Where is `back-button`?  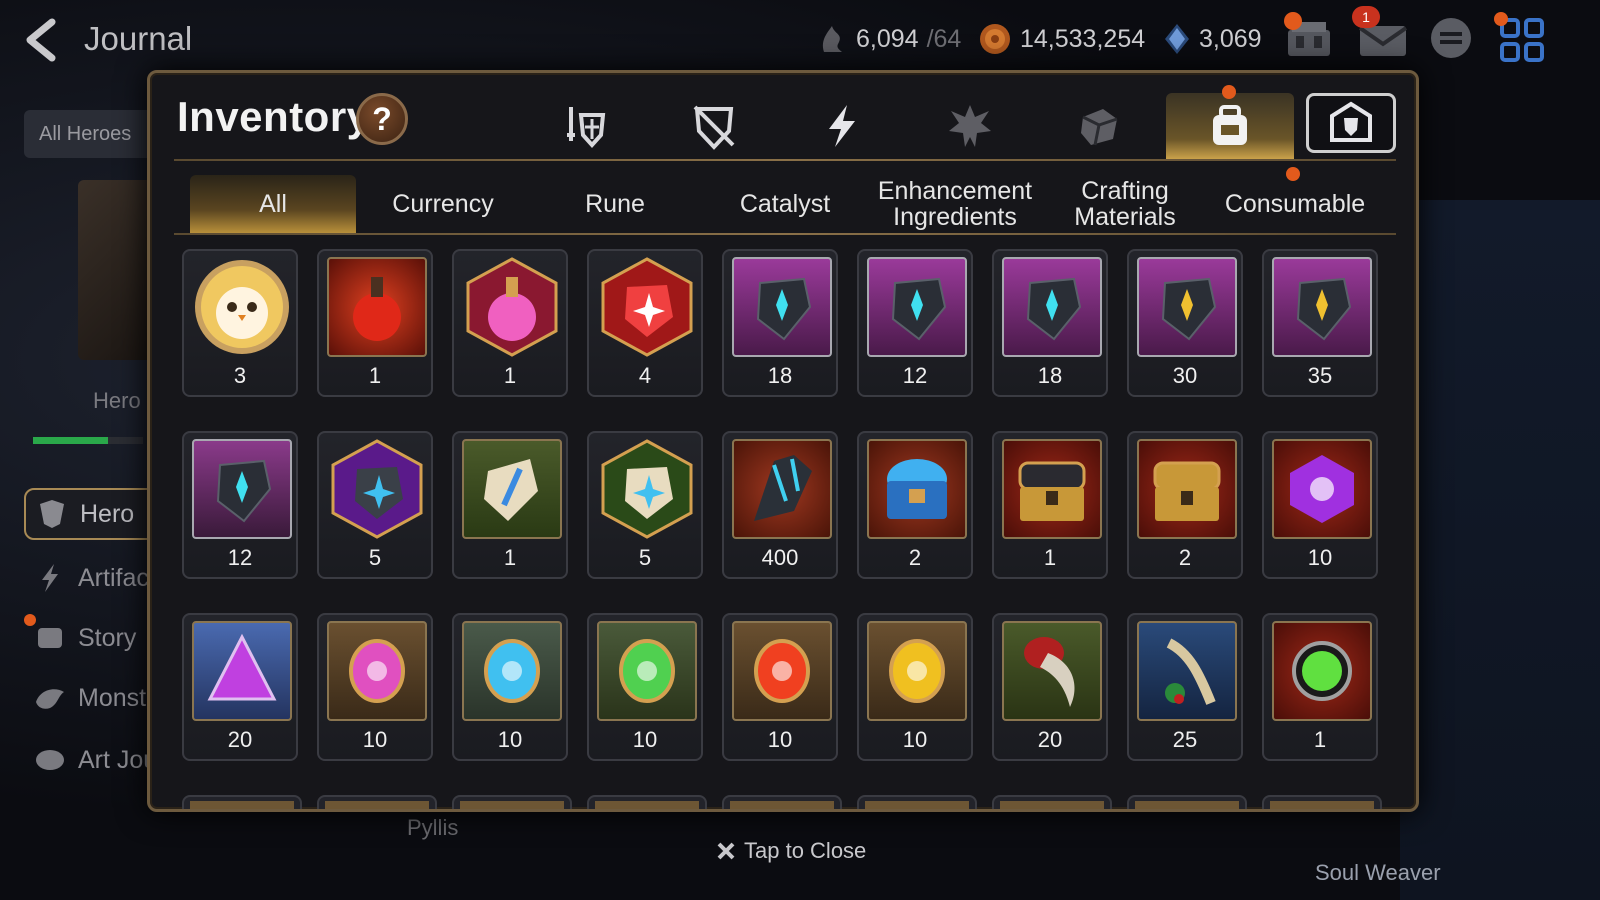
back-button is located at coordinates (47, 41).